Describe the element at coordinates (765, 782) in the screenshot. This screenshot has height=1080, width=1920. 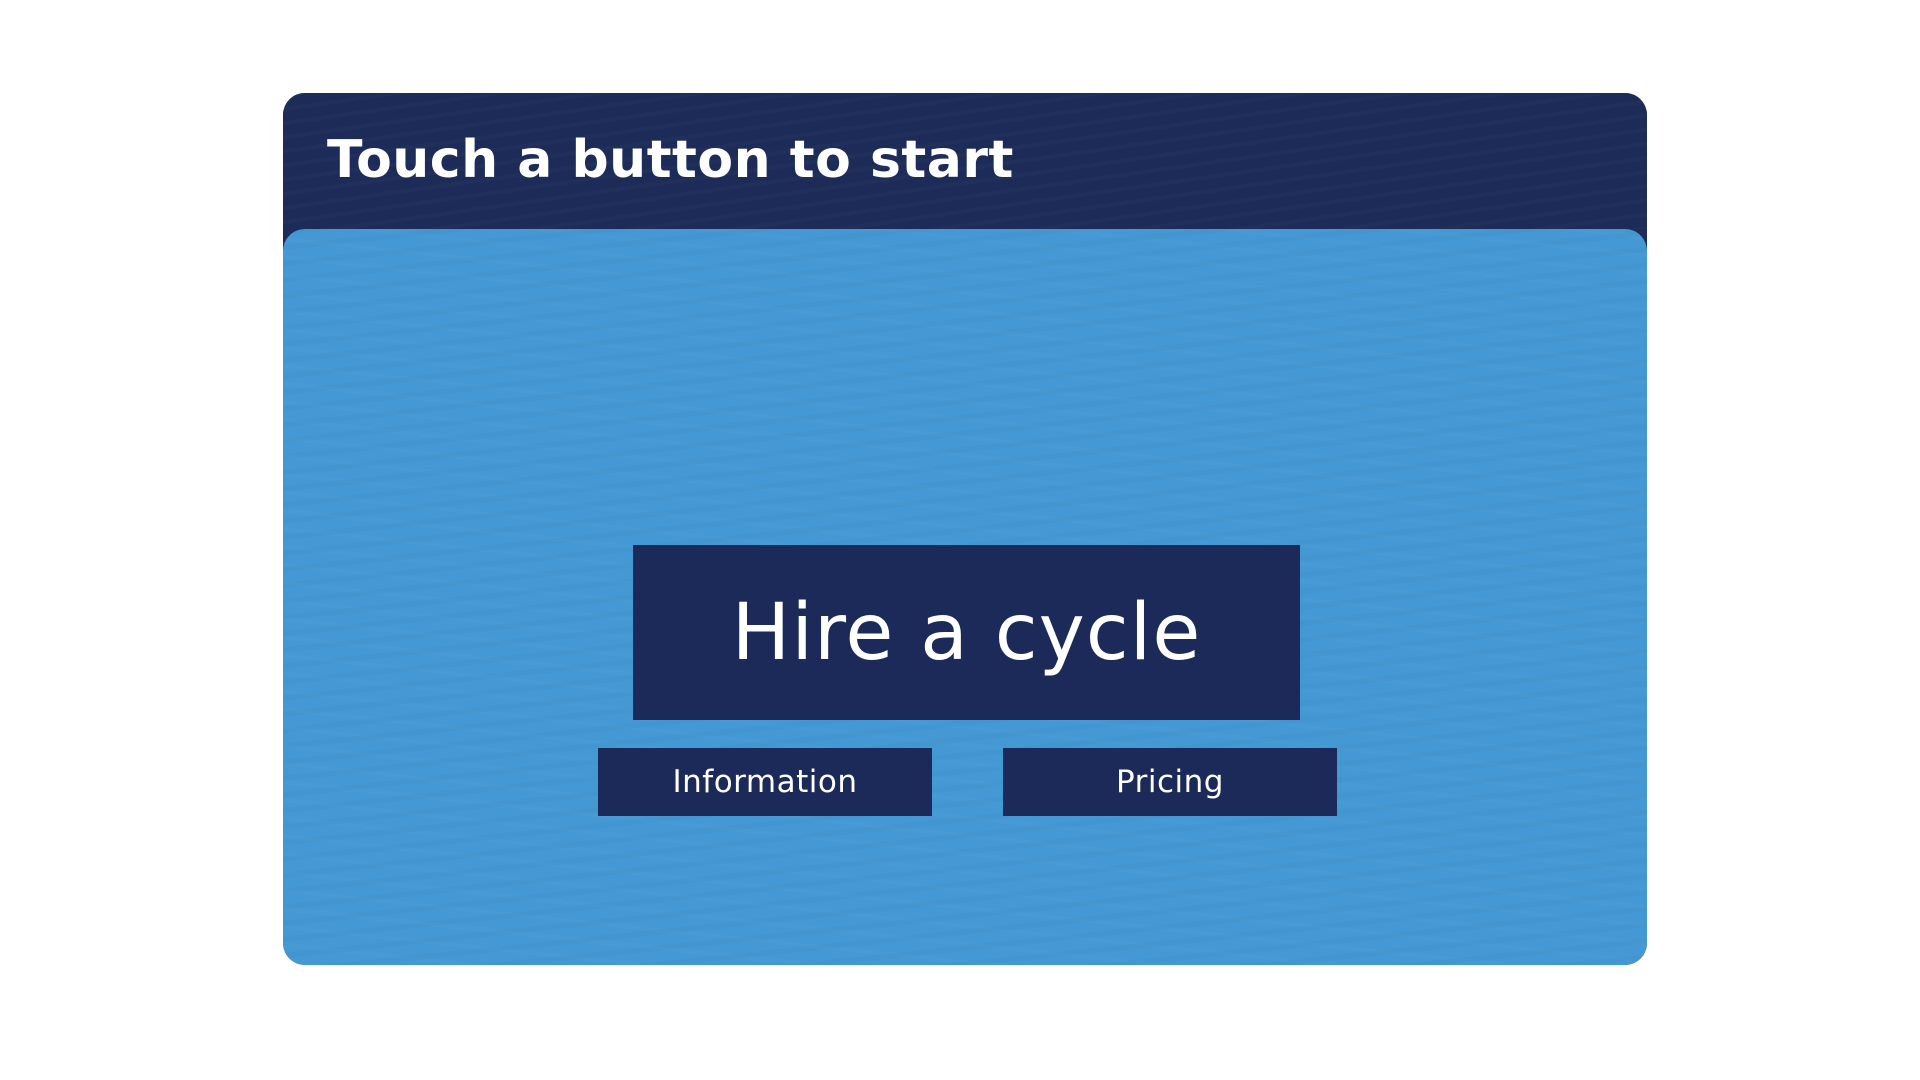
I see `information-button: Information` at that location.